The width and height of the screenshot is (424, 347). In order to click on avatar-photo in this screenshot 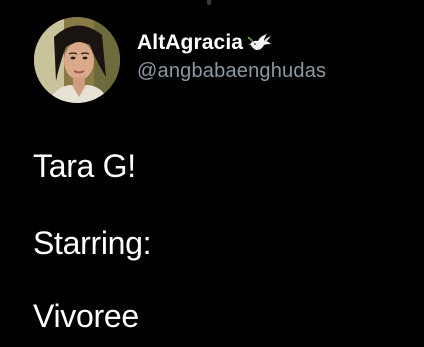, I will do `click(77, 60)`.